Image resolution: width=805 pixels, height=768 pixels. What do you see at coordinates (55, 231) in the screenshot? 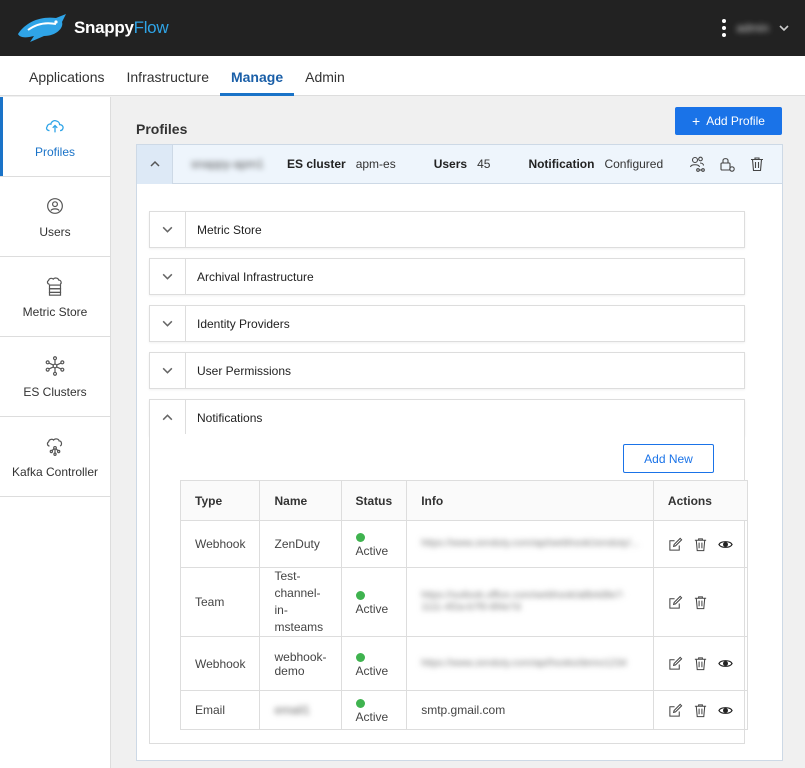
I see `sidebar-item-label: Users` at bounding box center [55, 231].